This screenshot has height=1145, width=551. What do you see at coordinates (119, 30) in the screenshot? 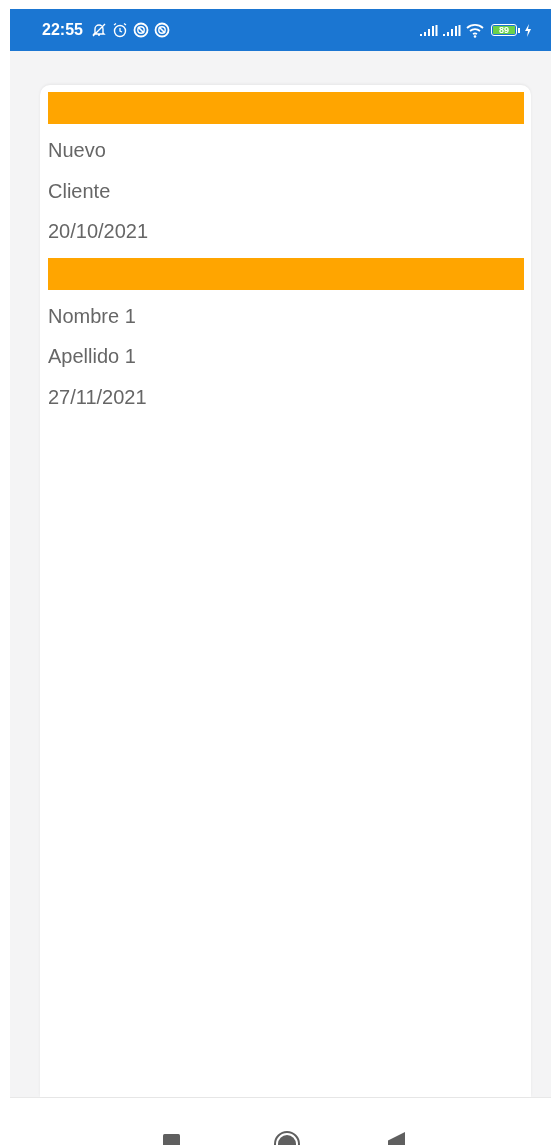
I see `alarm-icon` at bounding box center [119, 30].